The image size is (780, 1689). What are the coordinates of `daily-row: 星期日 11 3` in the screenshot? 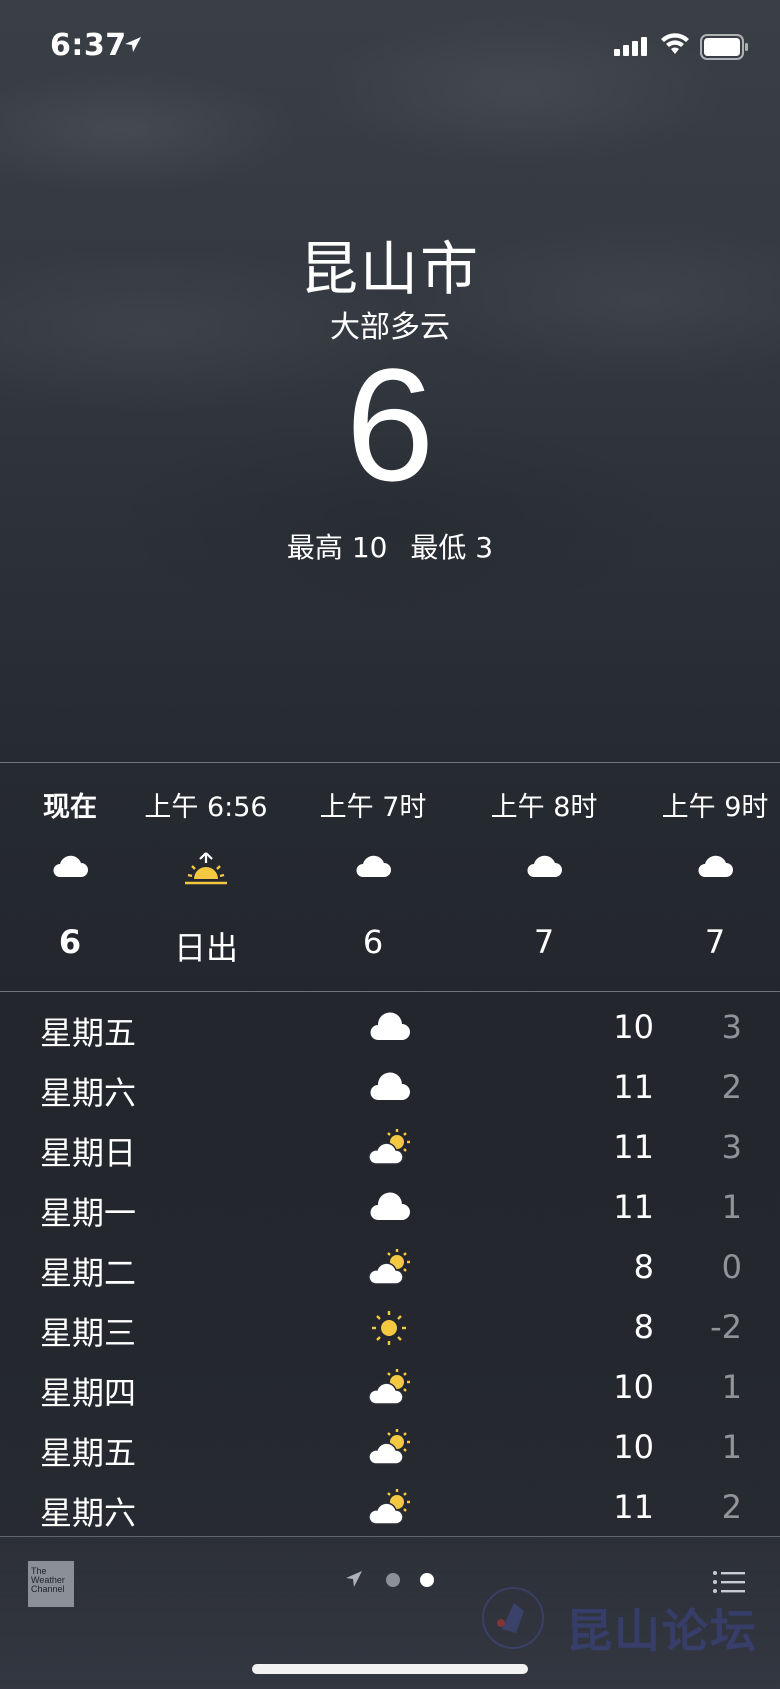 It's located at (390, 1150).